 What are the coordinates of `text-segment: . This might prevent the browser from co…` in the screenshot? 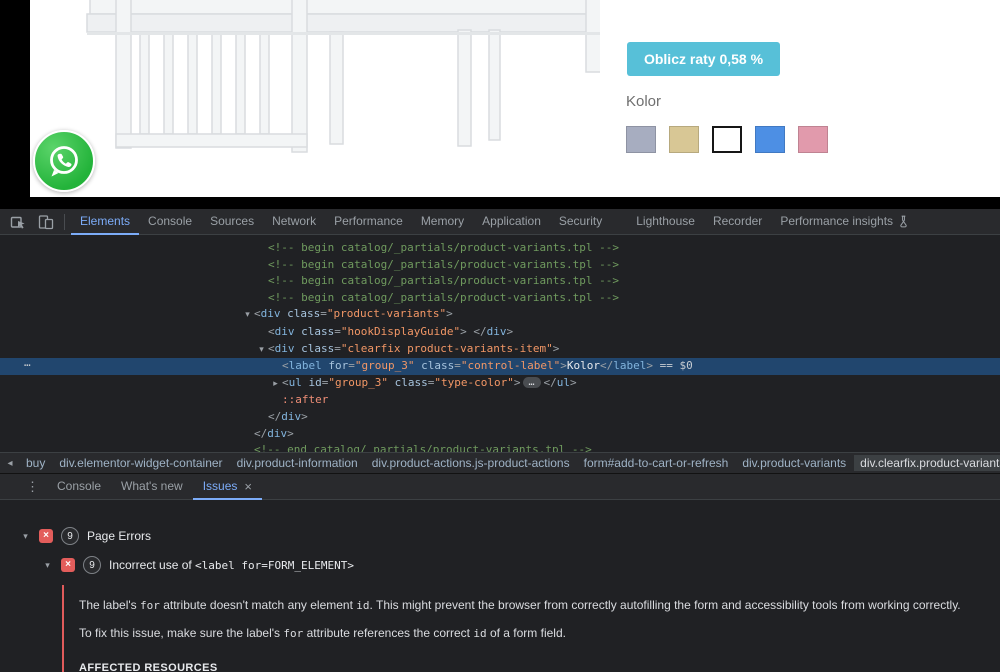 It's located at (665, 605).